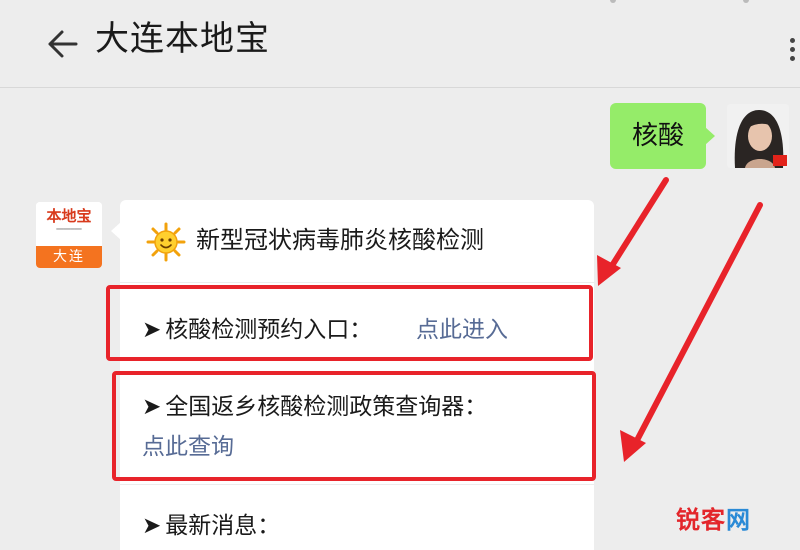  What do you see at coordinates (223, 526) in the screenshot?
I see `item-label: 最新消息：` at bounding box center [223, 526].